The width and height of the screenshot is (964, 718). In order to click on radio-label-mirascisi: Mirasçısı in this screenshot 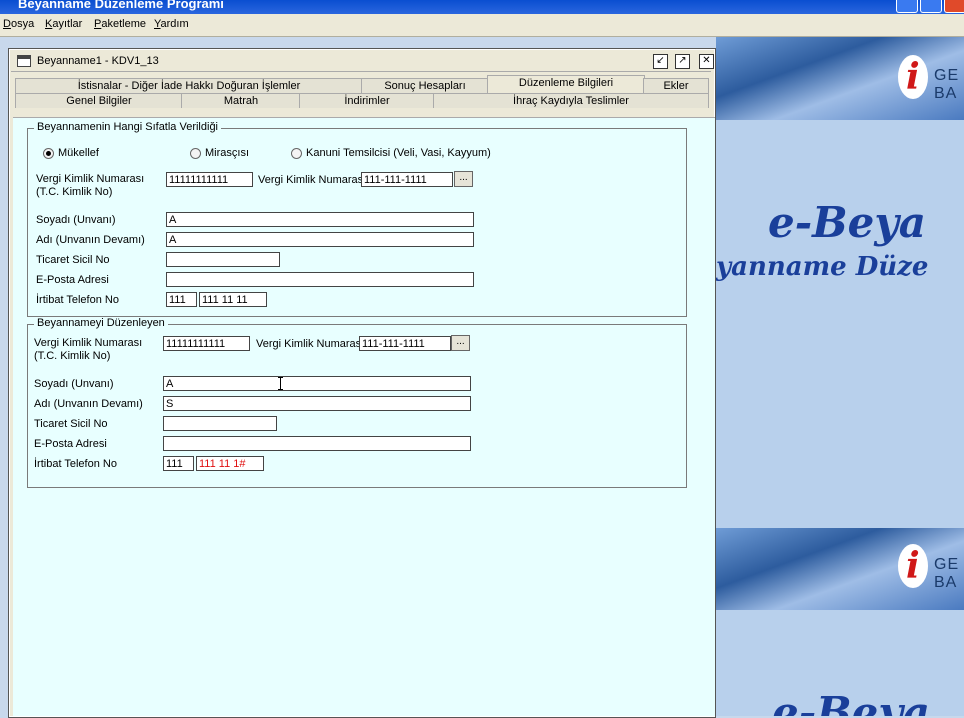, I will do `click(227, 153)`.